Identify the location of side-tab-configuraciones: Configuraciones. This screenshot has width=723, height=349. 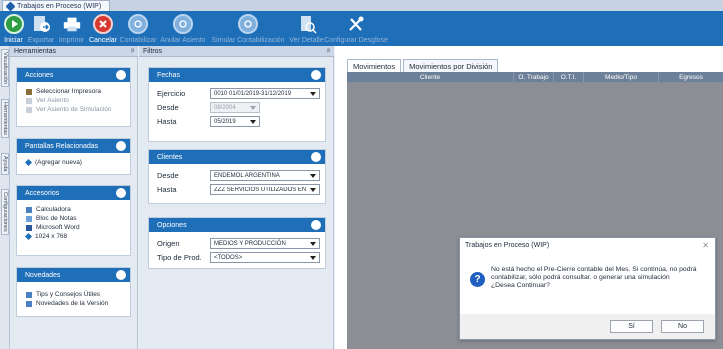
(5, 212).